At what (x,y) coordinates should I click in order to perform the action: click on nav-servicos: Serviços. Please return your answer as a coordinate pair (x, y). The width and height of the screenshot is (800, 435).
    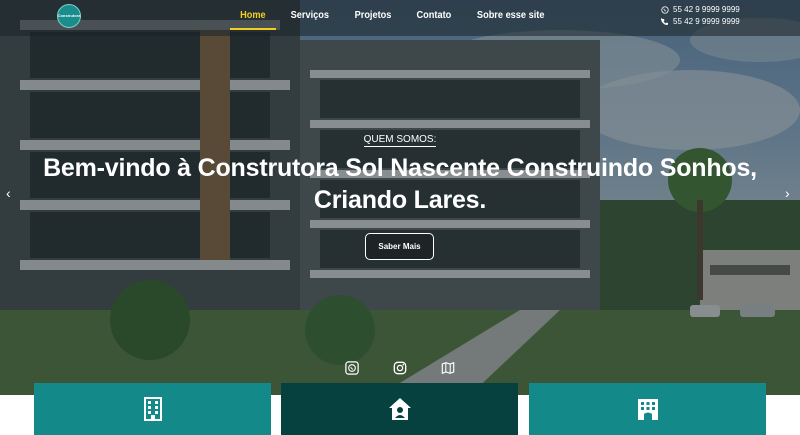
    Looking at the image, I should click on (309, 15).